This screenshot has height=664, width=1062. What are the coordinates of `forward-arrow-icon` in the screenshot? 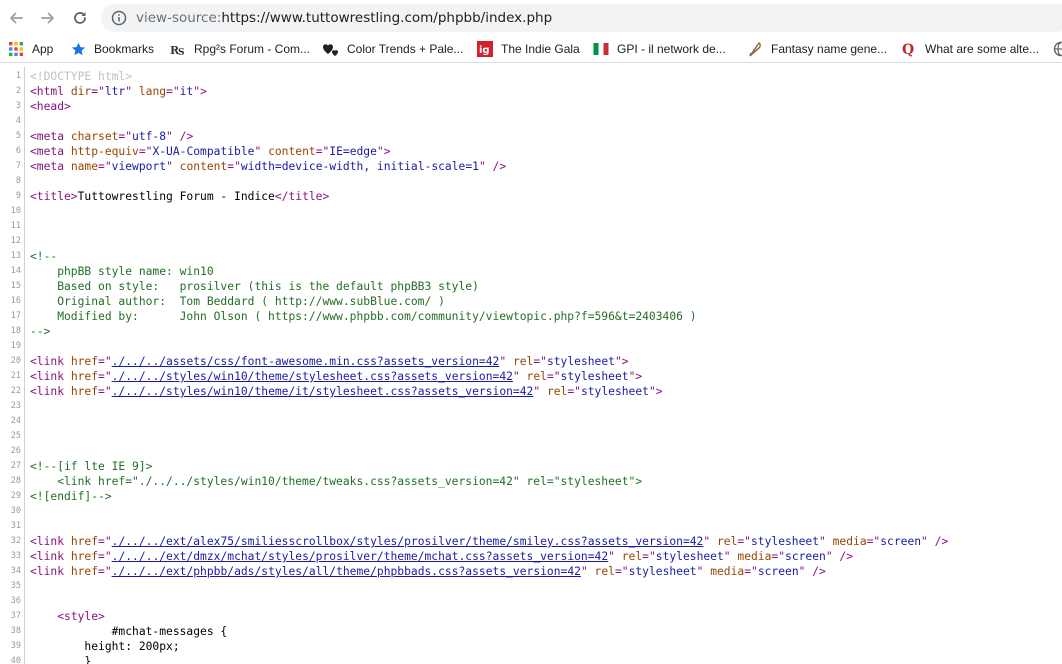 It's located at (47, 18).